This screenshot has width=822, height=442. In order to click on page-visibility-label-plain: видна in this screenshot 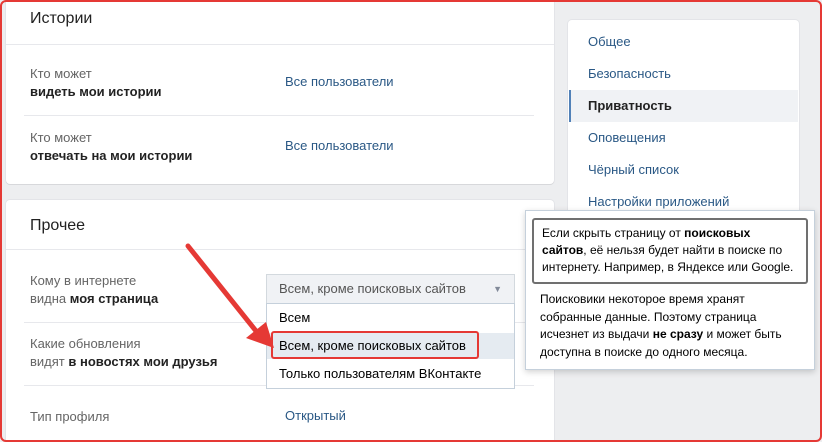, I will do `click(50, 298)`.